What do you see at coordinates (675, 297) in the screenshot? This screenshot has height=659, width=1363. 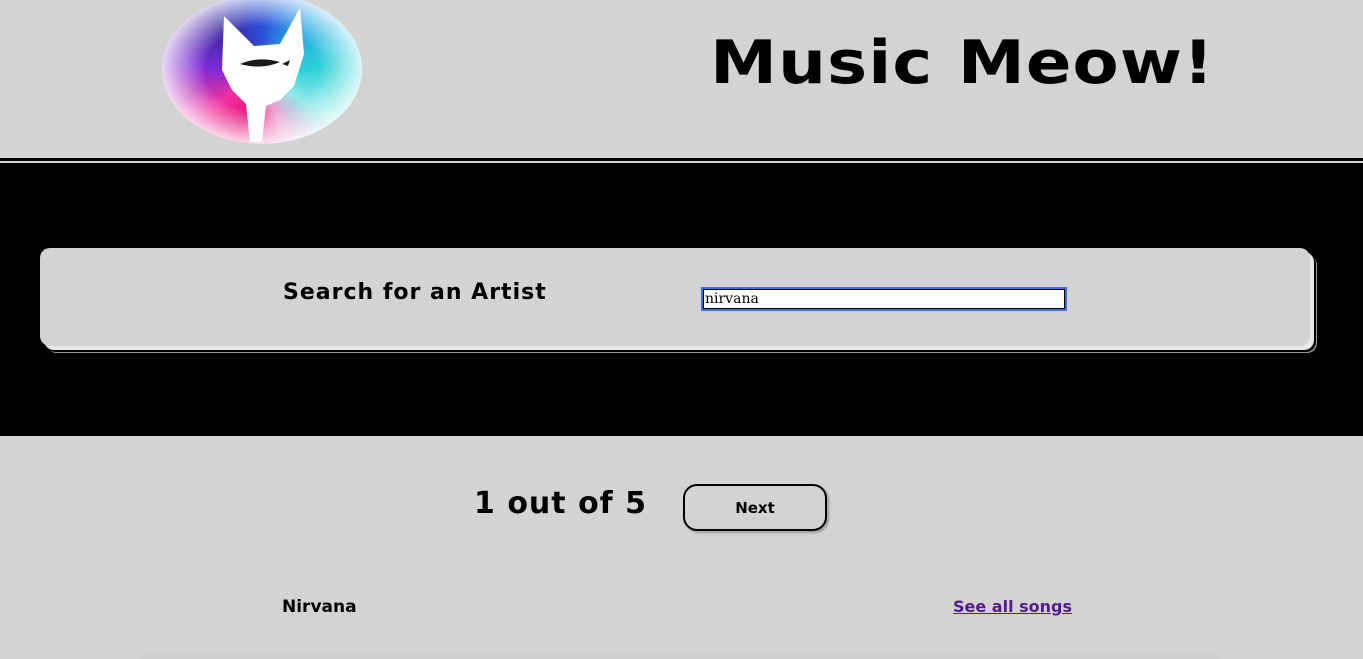 I see `search-card` at bounding box center [675, 297].